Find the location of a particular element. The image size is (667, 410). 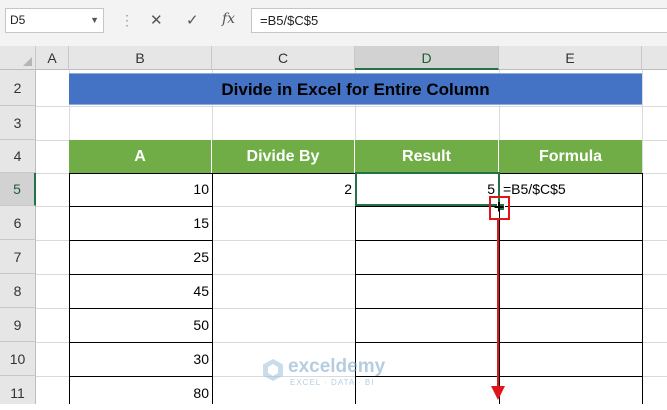

table-cell: 25 is located at coordinates (139, 257).